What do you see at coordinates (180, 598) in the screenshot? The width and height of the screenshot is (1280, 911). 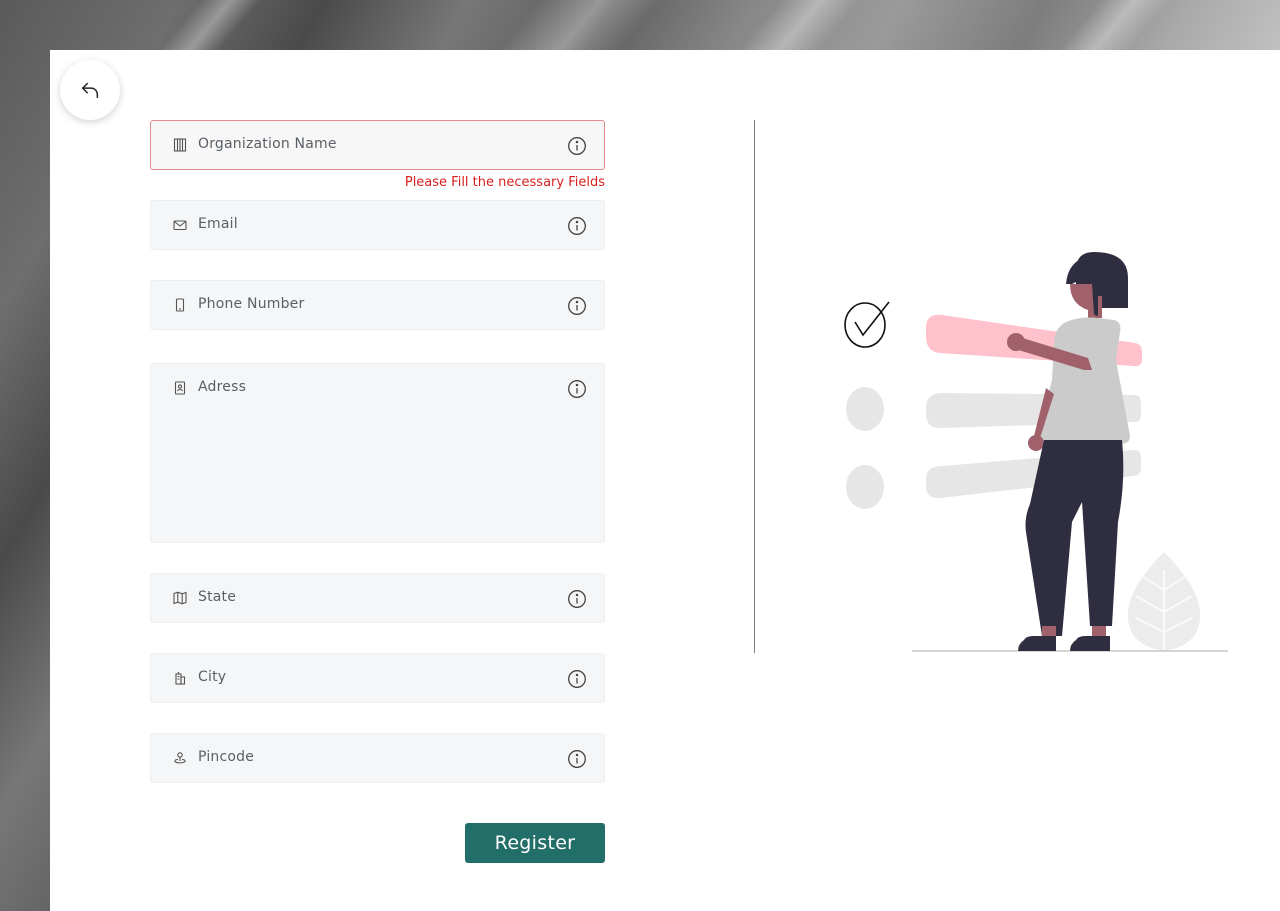 I see `map-icon` at bounding box center [180, 598].